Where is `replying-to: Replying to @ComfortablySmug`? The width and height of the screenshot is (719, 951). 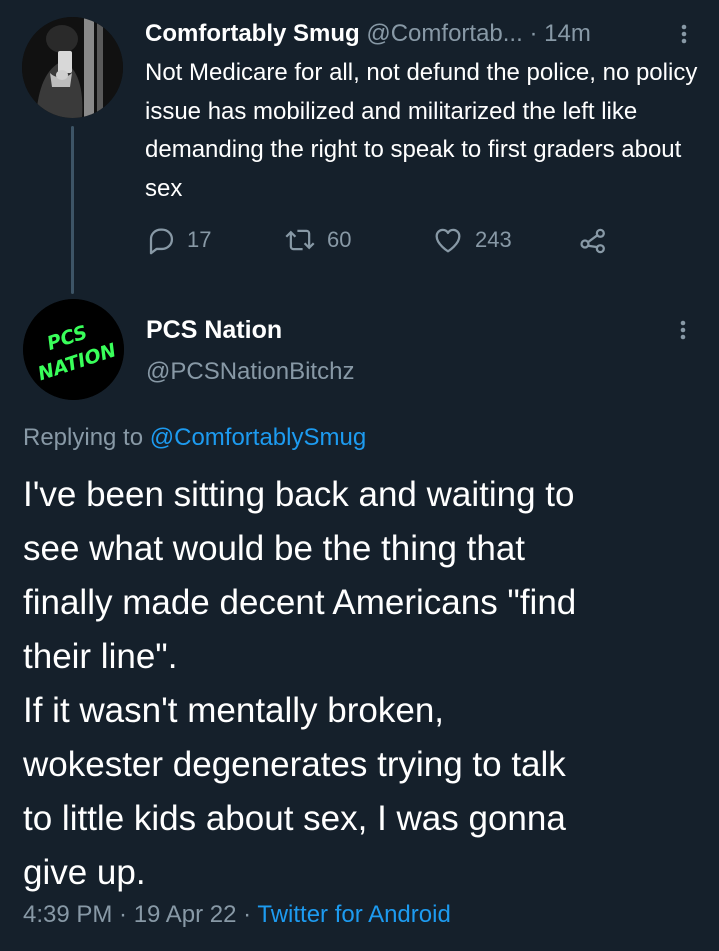 replying-to: Replying to @ComfortablySmug is located at coordinates (194, 438).